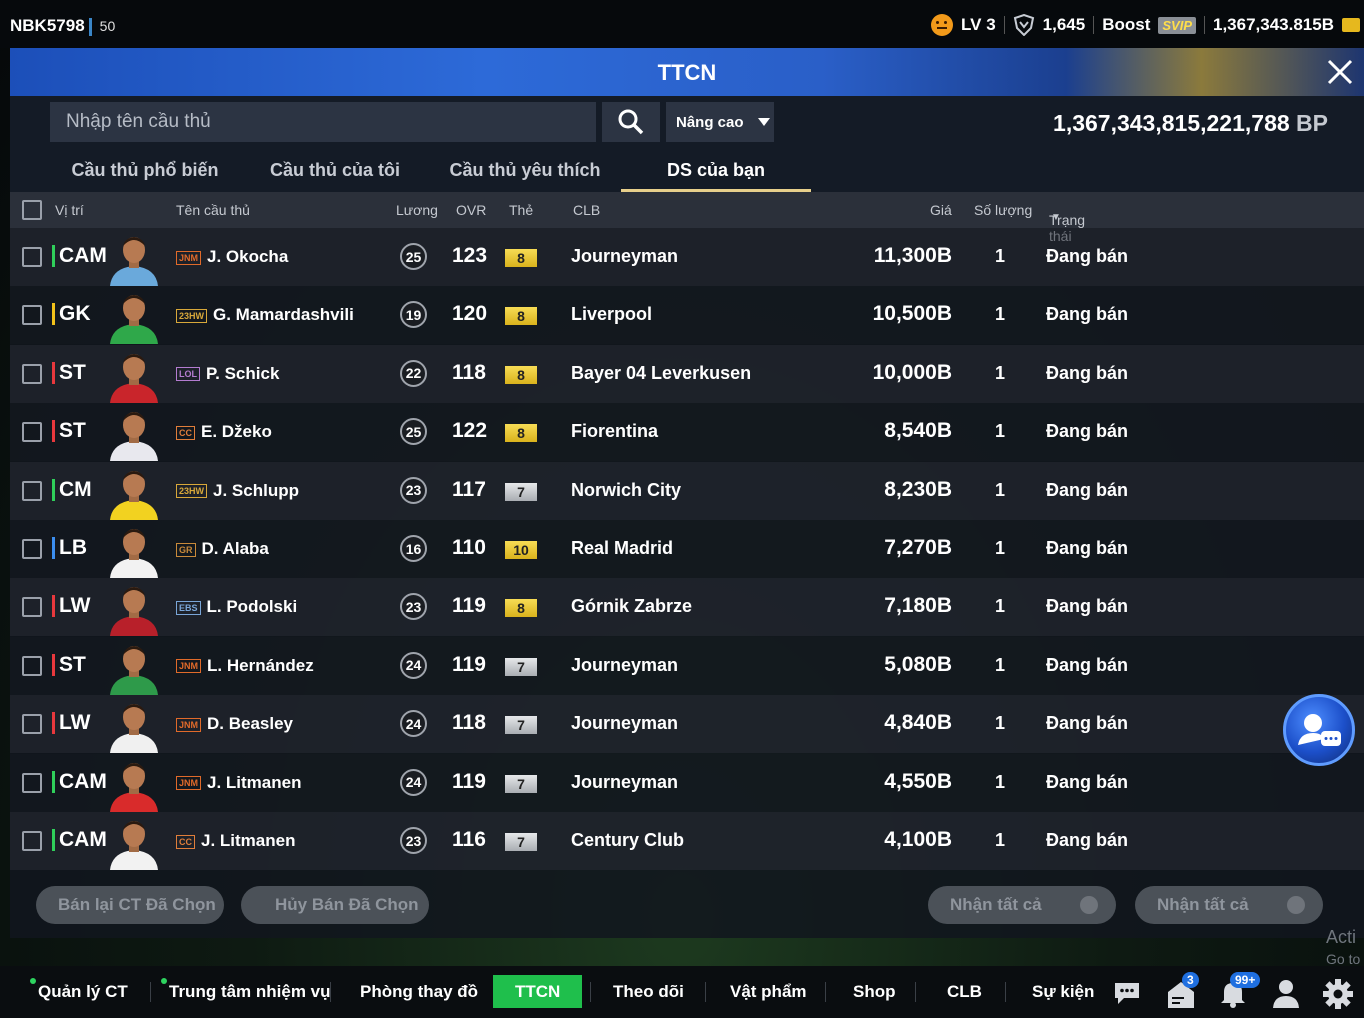  I want to click on position-text: CAM, so click(83, 839).